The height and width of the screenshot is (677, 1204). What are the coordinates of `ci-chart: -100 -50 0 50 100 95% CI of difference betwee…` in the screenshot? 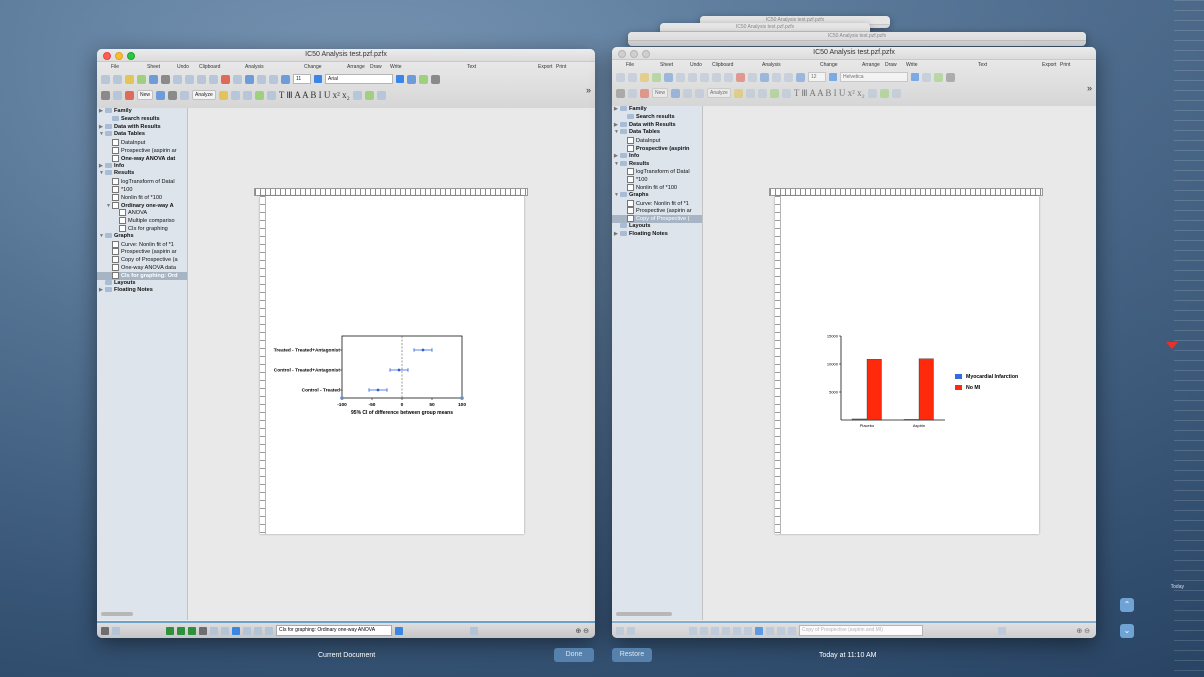 It's located at (392, 365).